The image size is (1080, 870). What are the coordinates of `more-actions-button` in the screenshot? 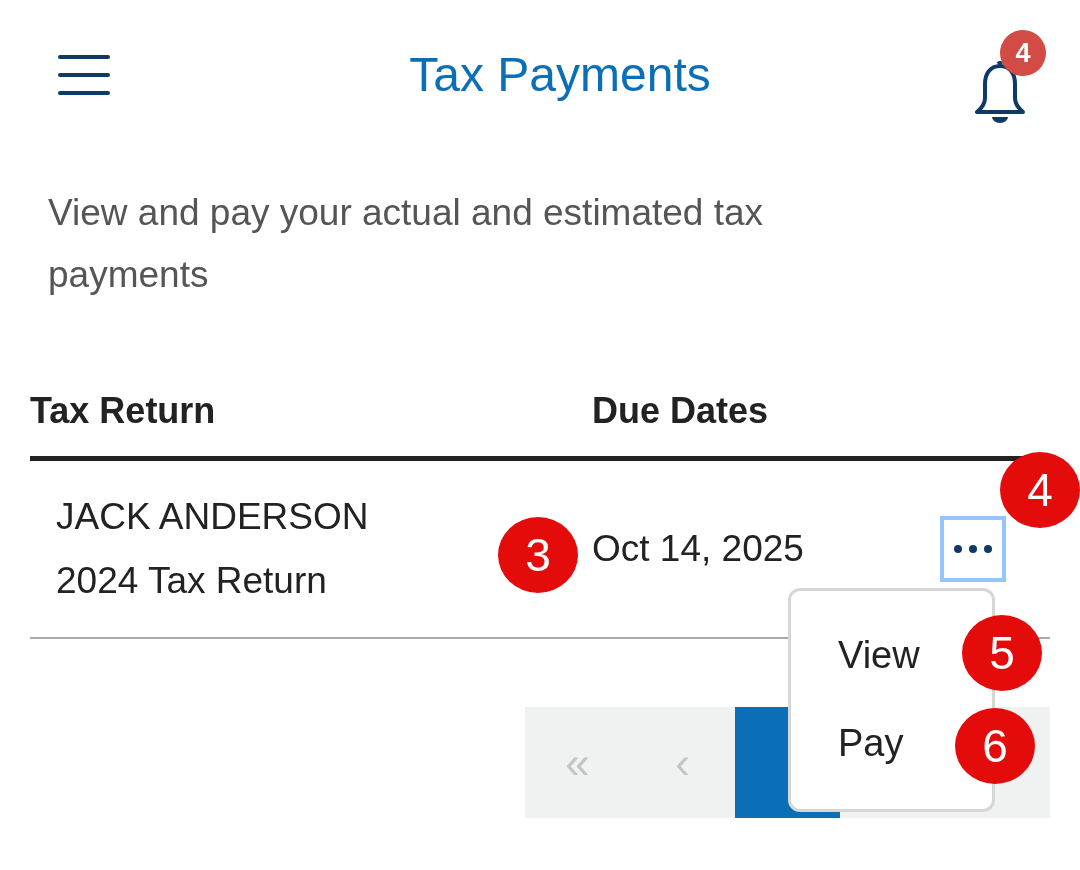 It's located at (973, 549).